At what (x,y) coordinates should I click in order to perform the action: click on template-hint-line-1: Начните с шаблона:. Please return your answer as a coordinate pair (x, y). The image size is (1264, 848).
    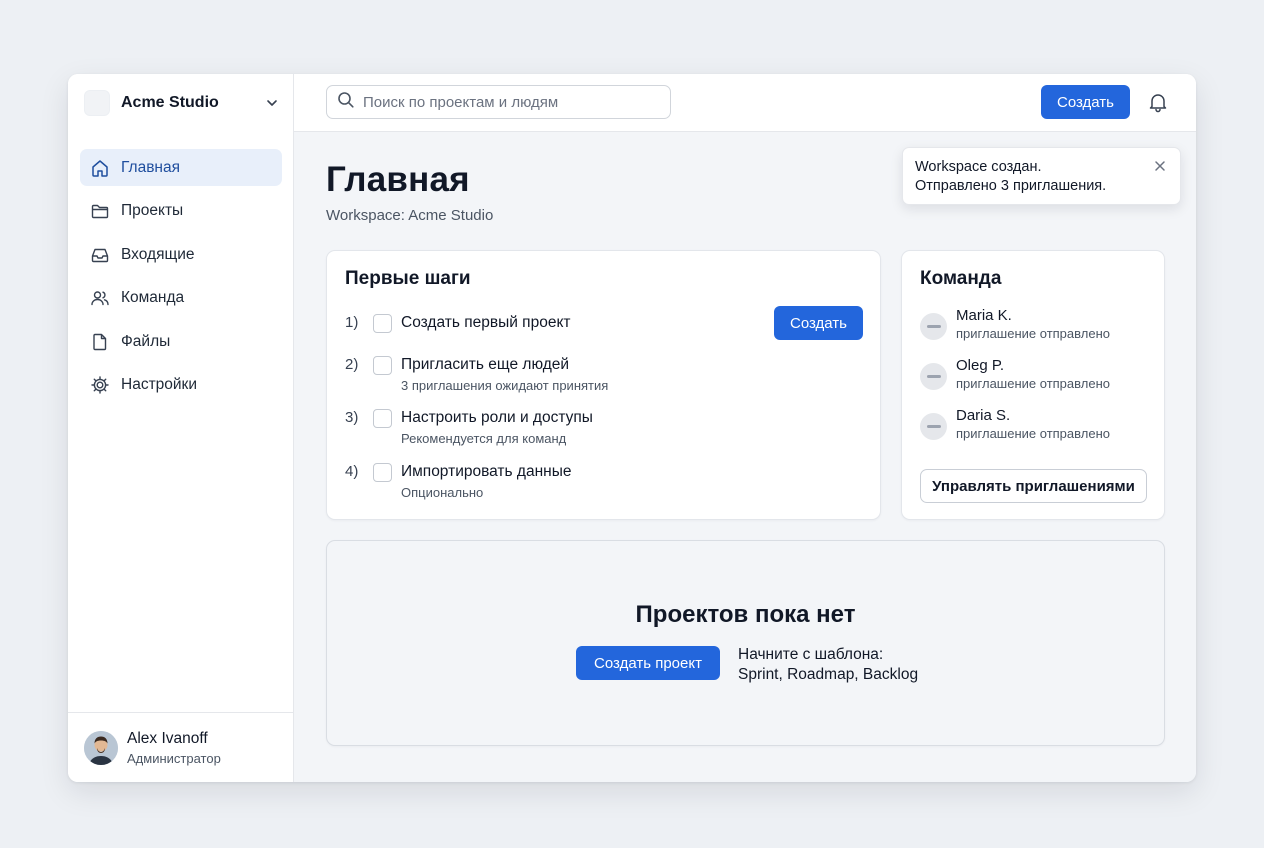
    Looking at the image, I should click on (811, 654).